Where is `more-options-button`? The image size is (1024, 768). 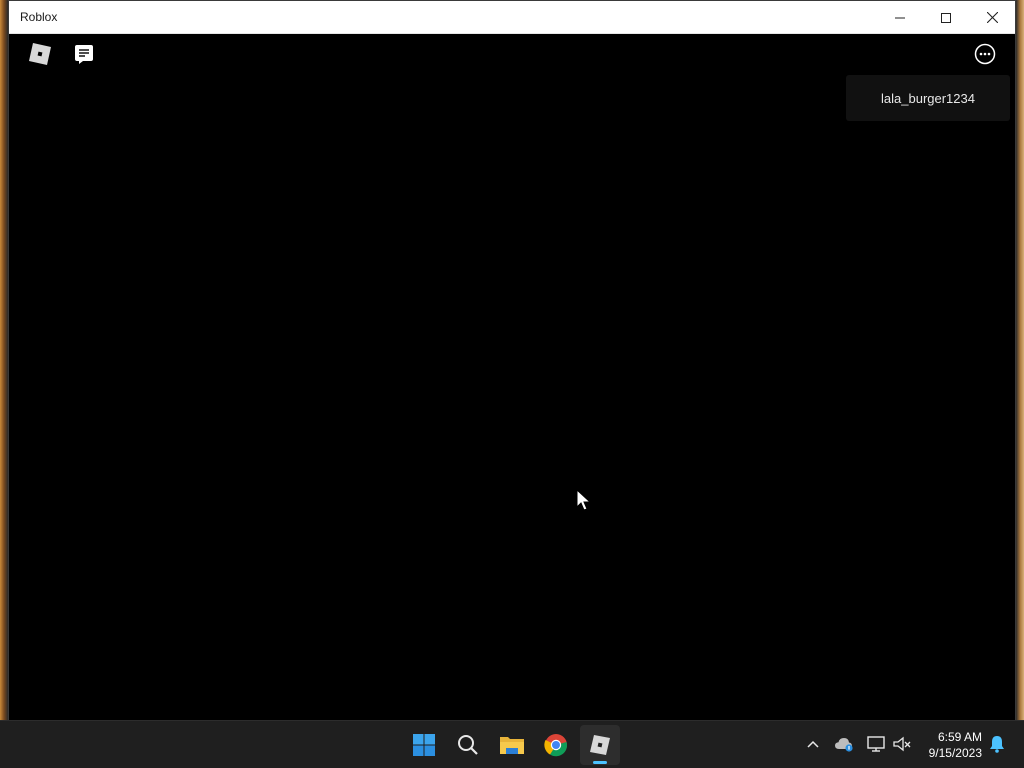 more-options-button is located at coordinates (985, 54).